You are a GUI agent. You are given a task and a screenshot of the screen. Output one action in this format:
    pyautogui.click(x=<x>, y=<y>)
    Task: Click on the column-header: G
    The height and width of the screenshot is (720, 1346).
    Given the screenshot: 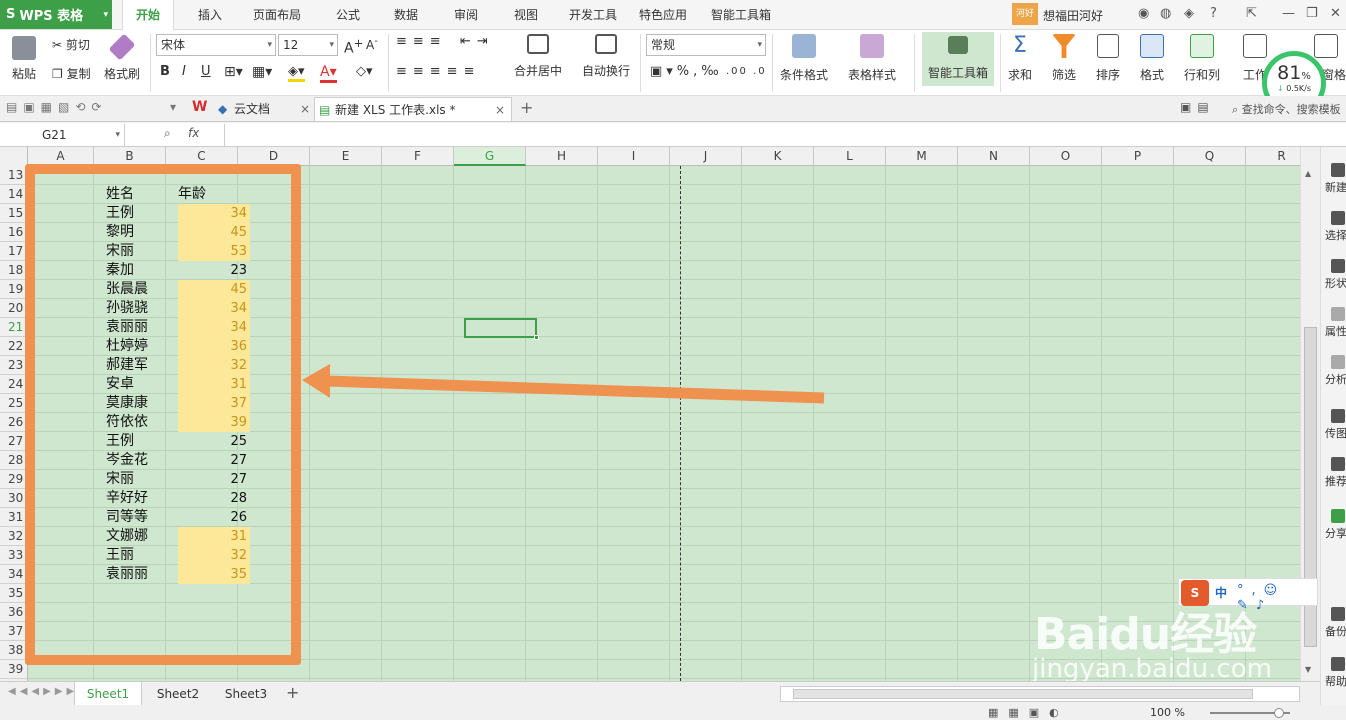 What is the action you would take?
    pyautogui.click(x=490, y=156)
    